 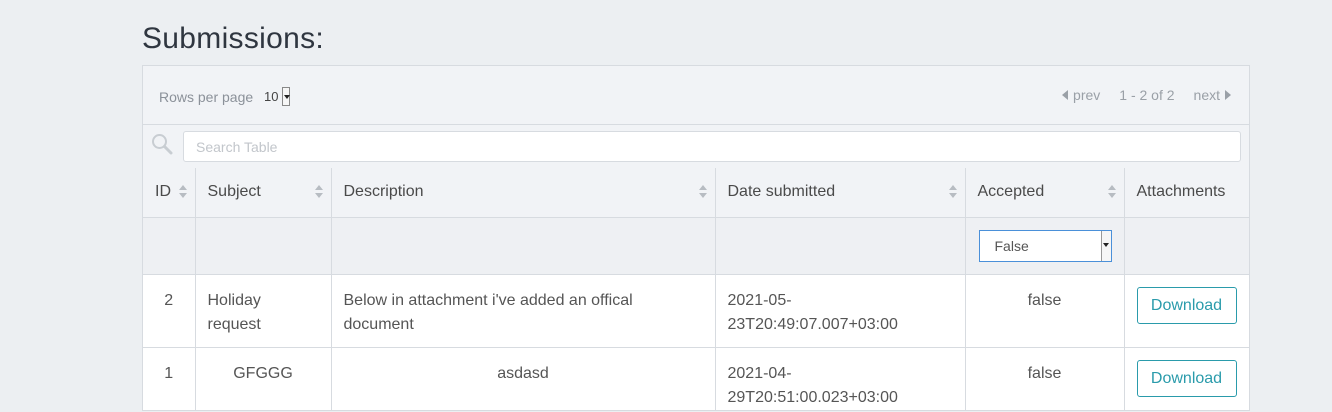 What do you see at coordinates (840, 311) in the screenshot?
I see `cell-date-submitted: 2021-05-23T20:49:07.007+03:00` at bounding box center [840, 311].